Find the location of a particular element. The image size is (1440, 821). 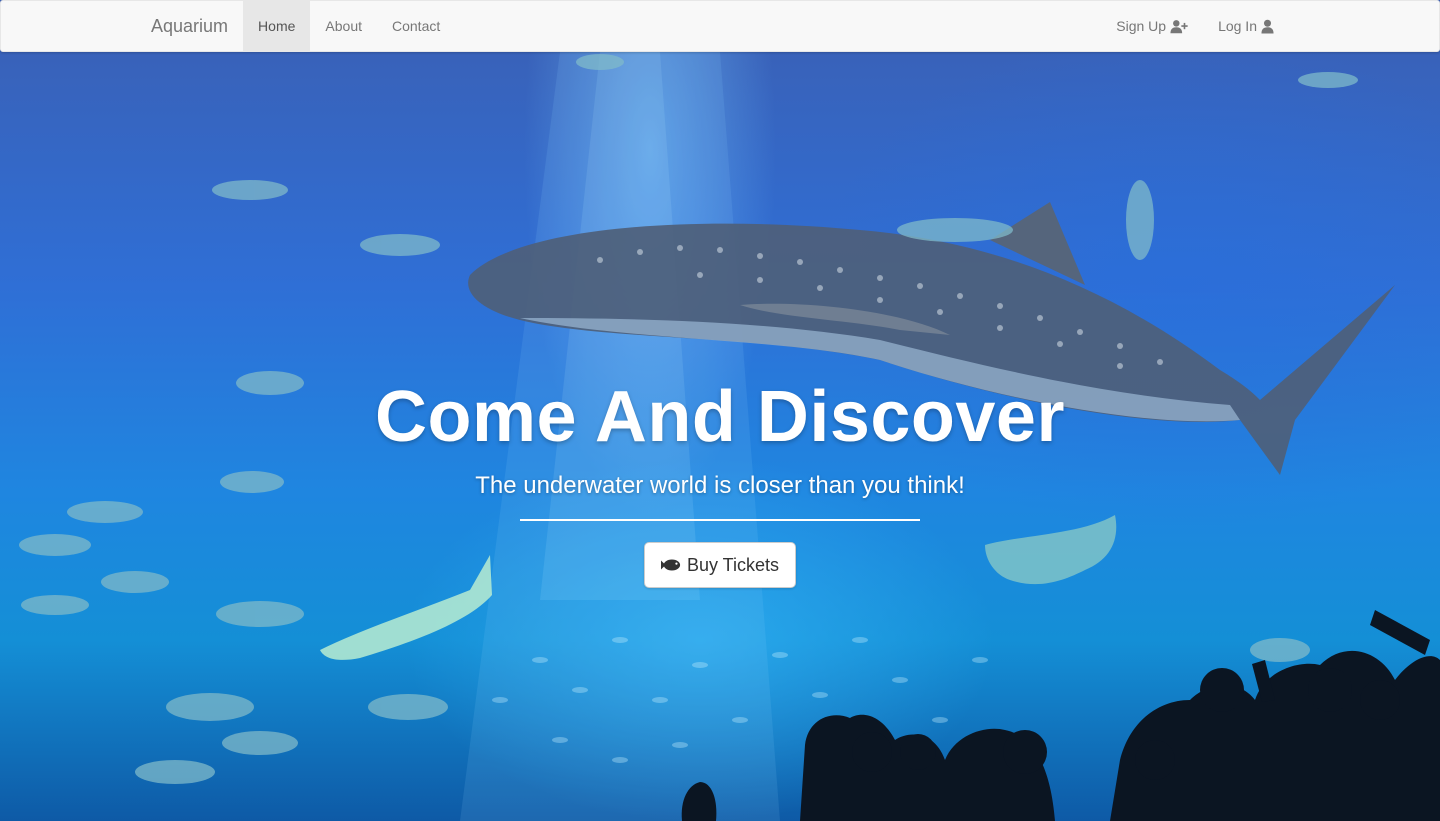

log-in-label: Log In is located at coordinates (1237, 26).